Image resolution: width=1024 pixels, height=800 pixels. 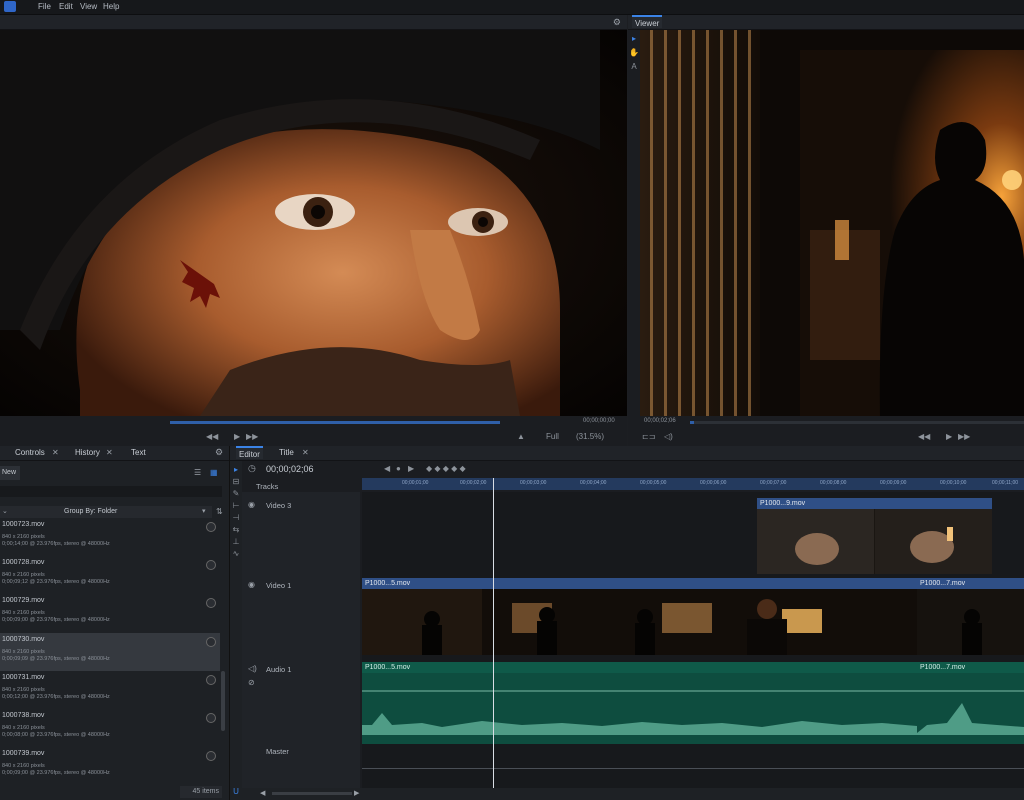 I want to click on video1-clip-a: P1000...5.mov, so click(x=639, y=618).